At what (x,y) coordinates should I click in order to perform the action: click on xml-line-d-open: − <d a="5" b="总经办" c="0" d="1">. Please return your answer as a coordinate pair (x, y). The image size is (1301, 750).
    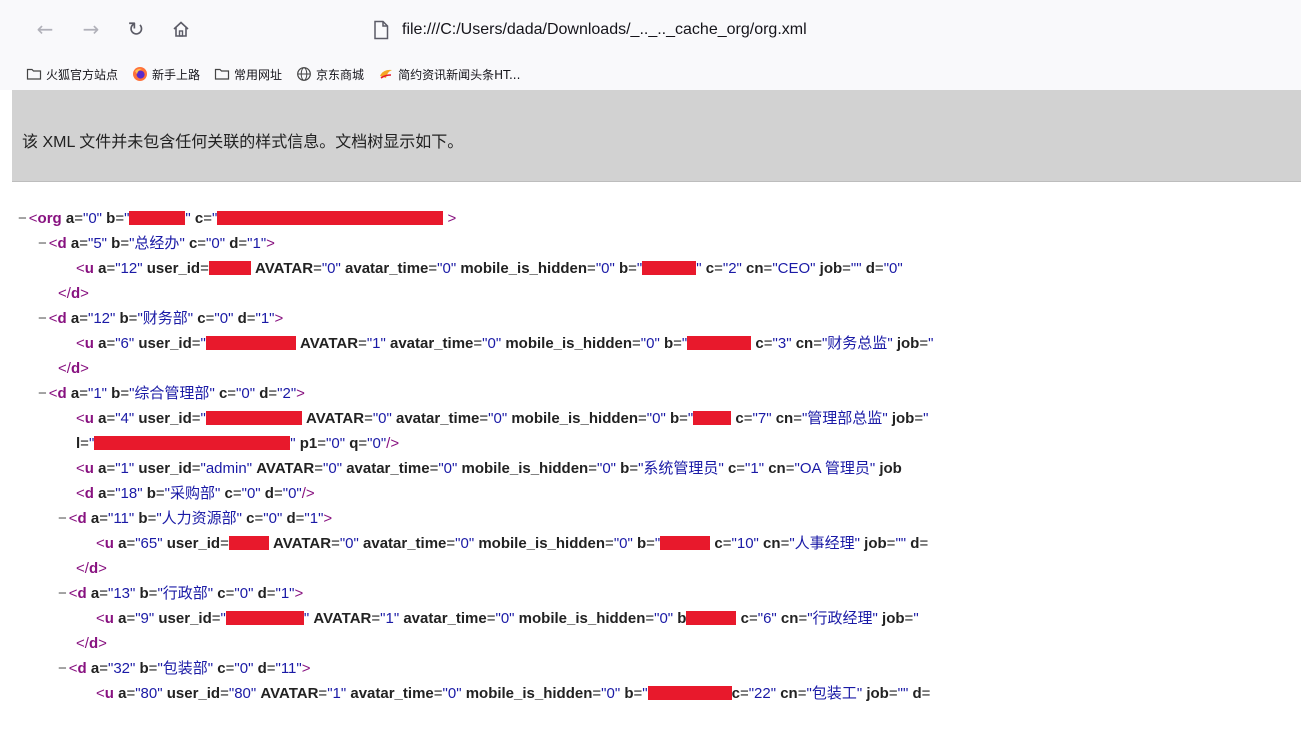
    Looking at the image, I should click on (156, 243).